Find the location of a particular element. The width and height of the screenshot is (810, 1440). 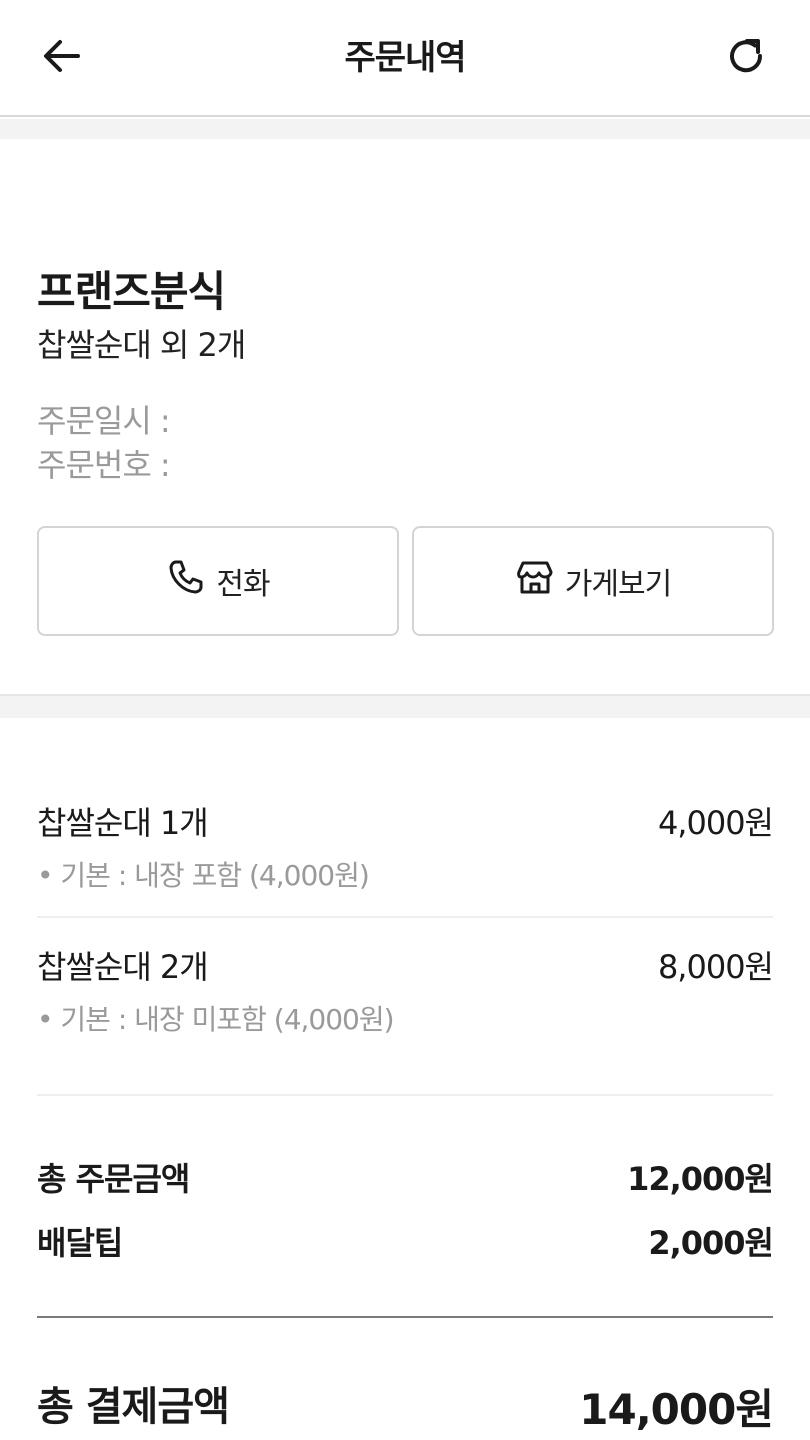

store-name: 프랜즈분식 is located at coordinates (131, 291).